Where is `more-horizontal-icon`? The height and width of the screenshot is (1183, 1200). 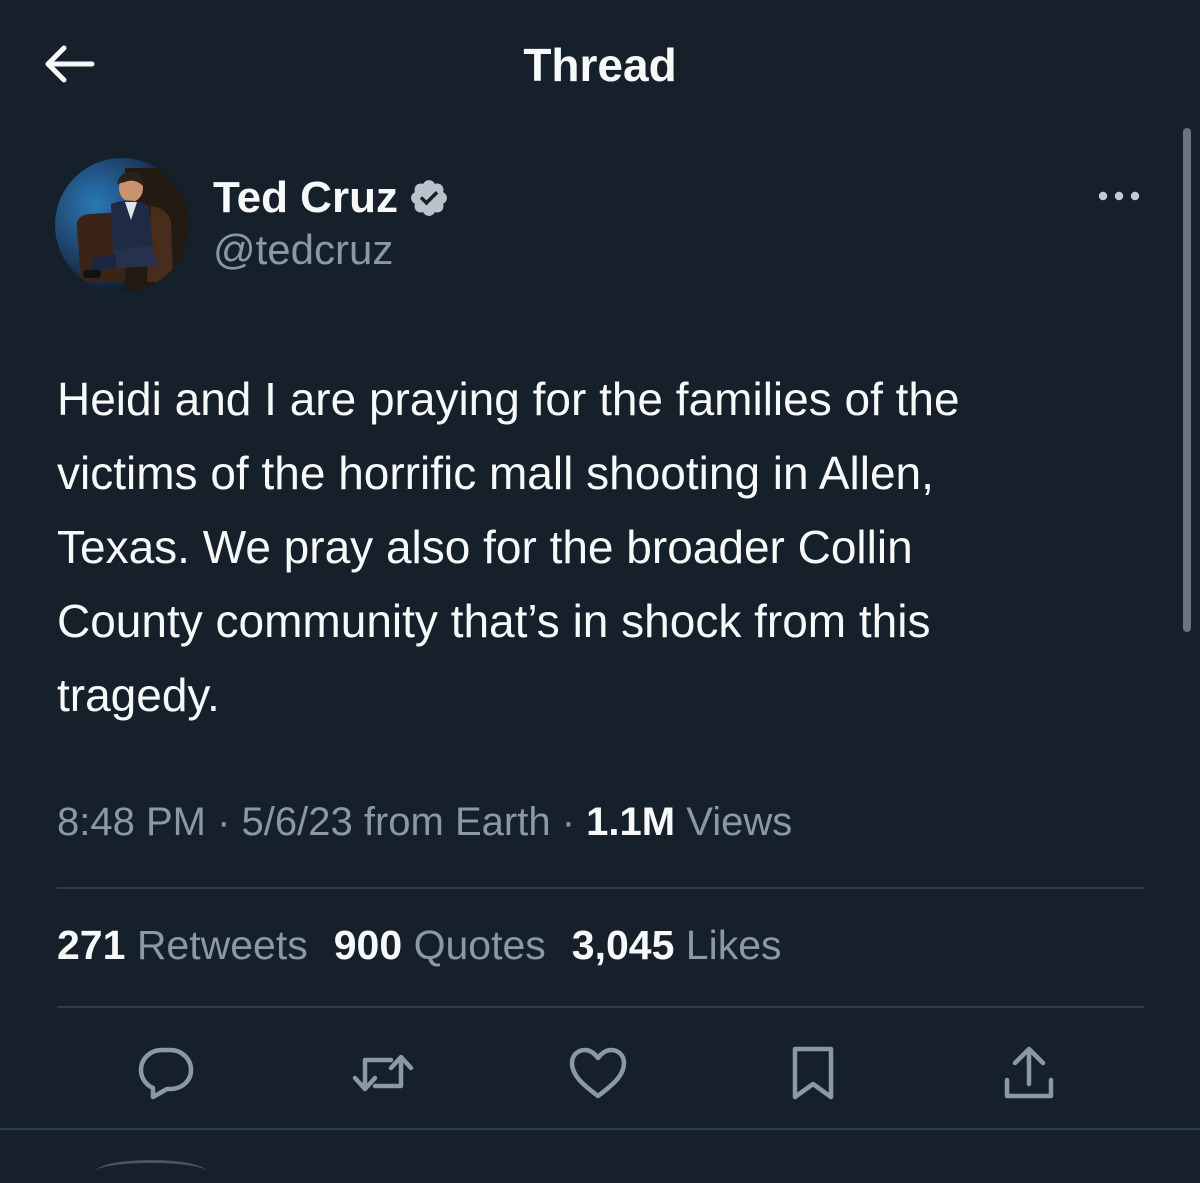
more-horizontal-icon is located at coordinates (1119, 196).